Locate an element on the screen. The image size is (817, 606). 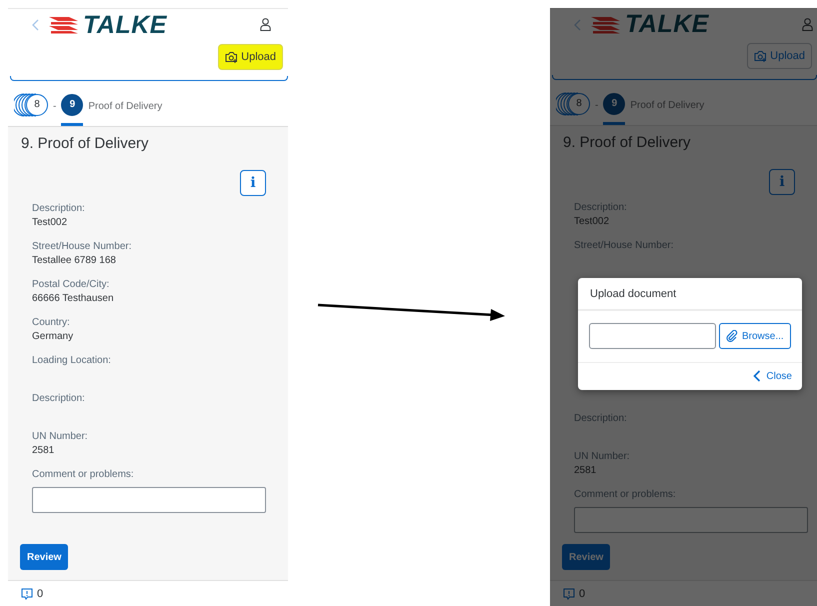
field-label: Country: is located at coordinates (51, 322).